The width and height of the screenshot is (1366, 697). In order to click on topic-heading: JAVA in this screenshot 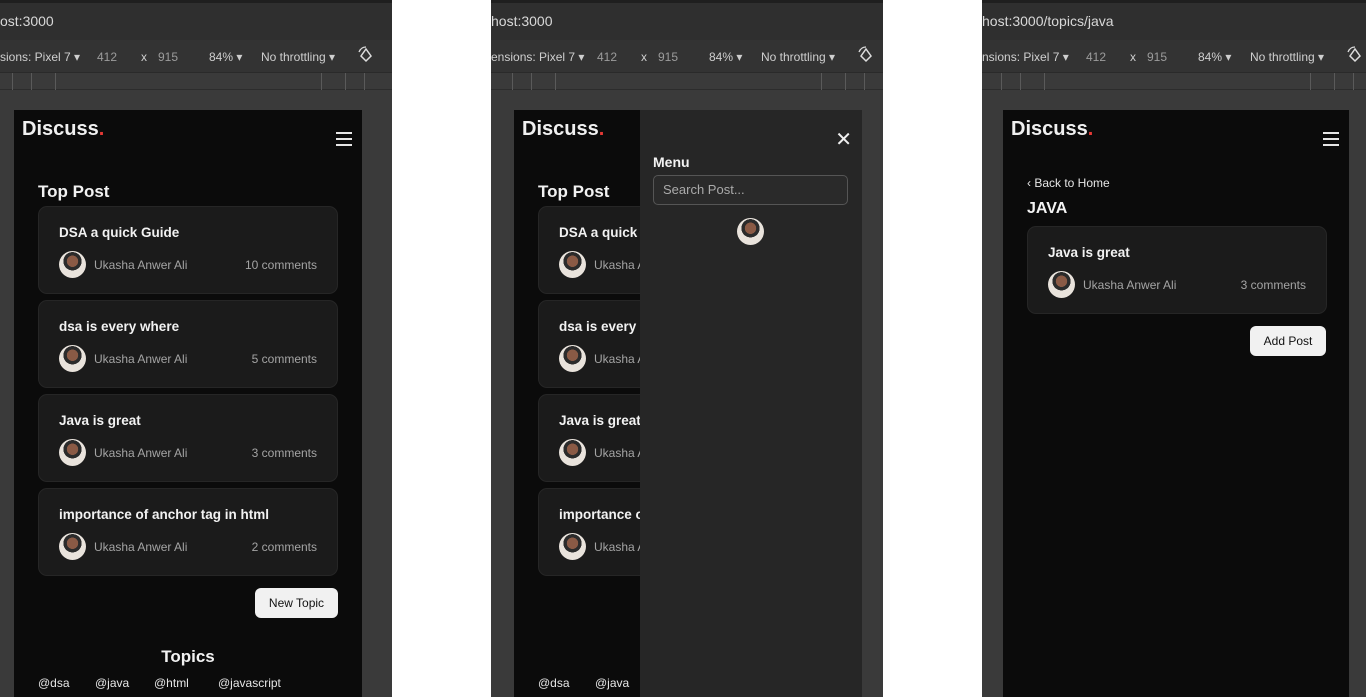, I will do `click(1047, 208)`.